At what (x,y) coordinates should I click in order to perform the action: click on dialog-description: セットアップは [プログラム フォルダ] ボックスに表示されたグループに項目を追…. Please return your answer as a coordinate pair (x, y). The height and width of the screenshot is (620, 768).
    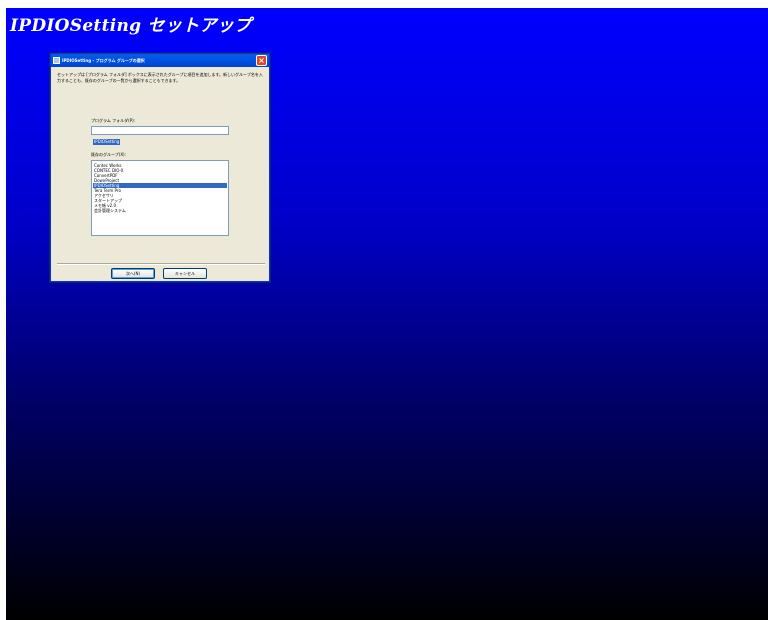
    Looking at the image, I should click on (160, 77).